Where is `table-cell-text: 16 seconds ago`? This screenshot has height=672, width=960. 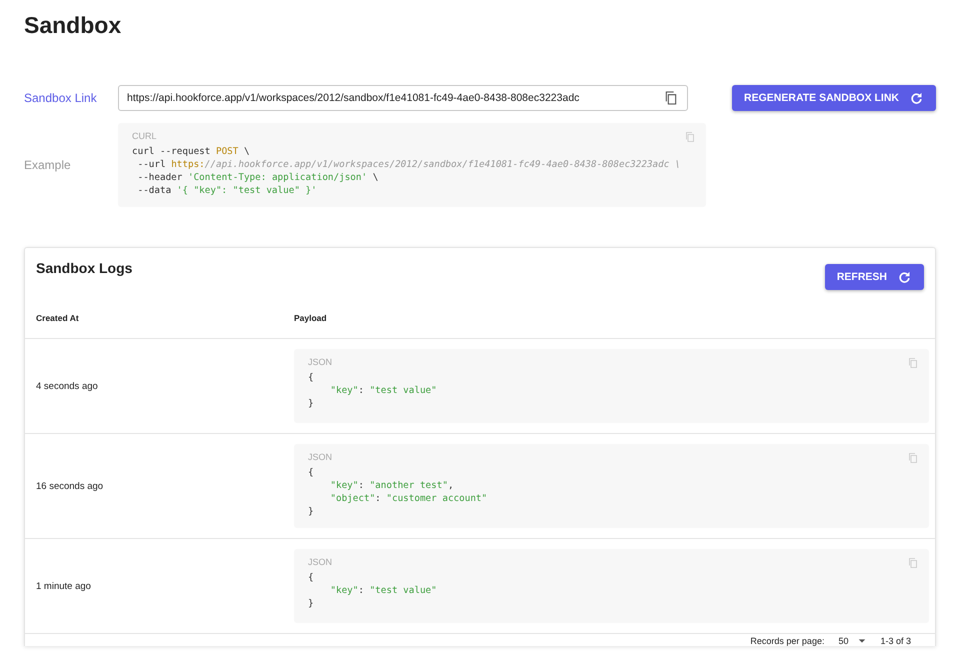
table-cell-text: 16 seconds ago is located at coordinates (69, 486).